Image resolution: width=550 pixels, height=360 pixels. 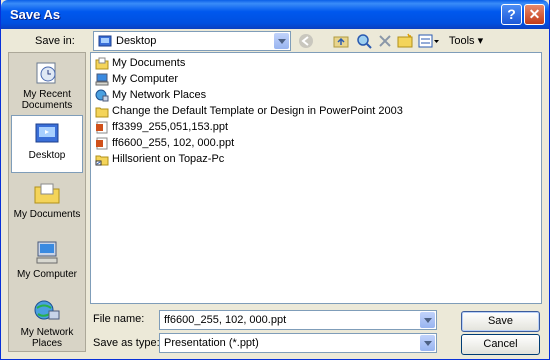 I want to click on file-name: My Documents, so click(x=149, y=63).